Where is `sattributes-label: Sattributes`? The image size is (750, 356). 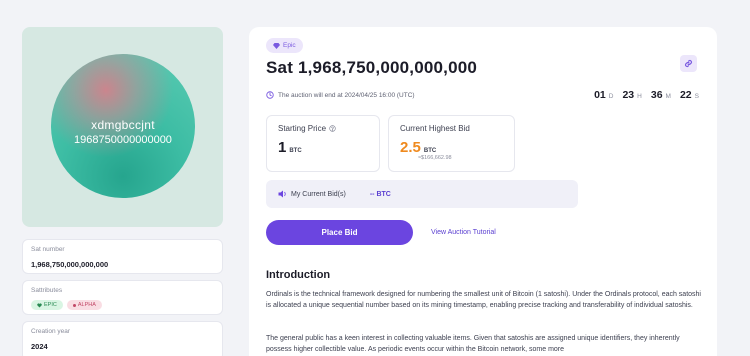
sattributes-label: Sattributes is located at coordinates (47, 290).